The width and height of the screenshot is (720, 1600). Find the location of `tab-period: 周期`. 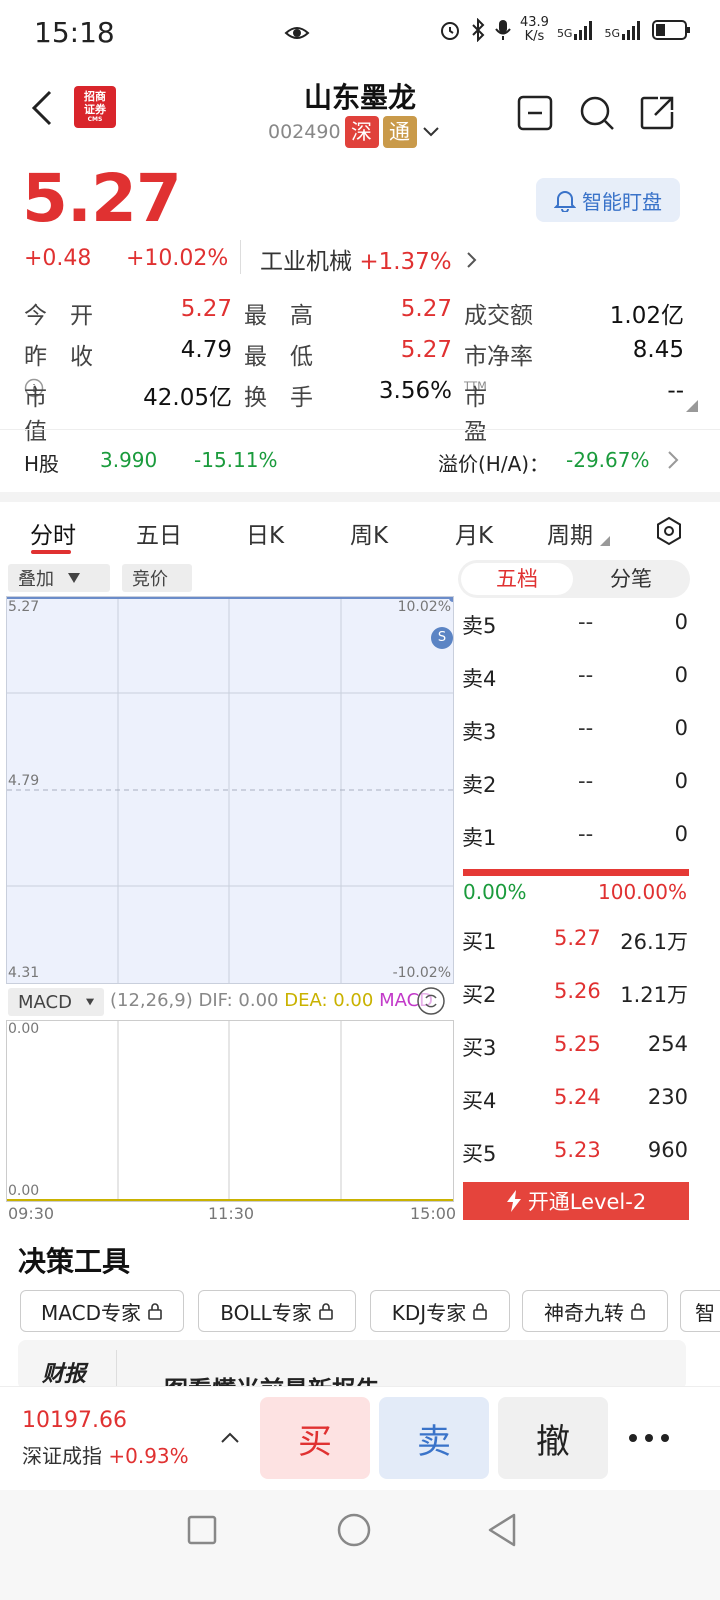

tab-period: 周期 is located at coordinates (570, 533).